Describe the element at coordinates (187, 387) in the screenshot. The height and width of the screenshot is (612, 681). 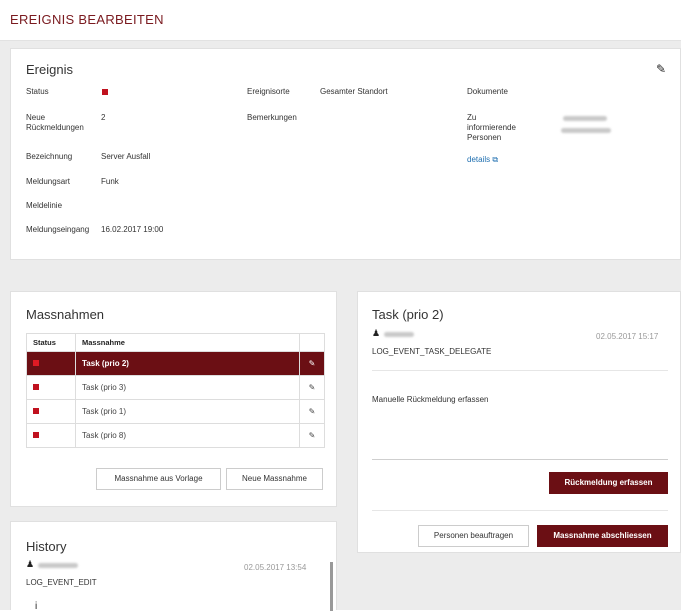
I see `row-name-cell: Task (prio 3)` at that location.